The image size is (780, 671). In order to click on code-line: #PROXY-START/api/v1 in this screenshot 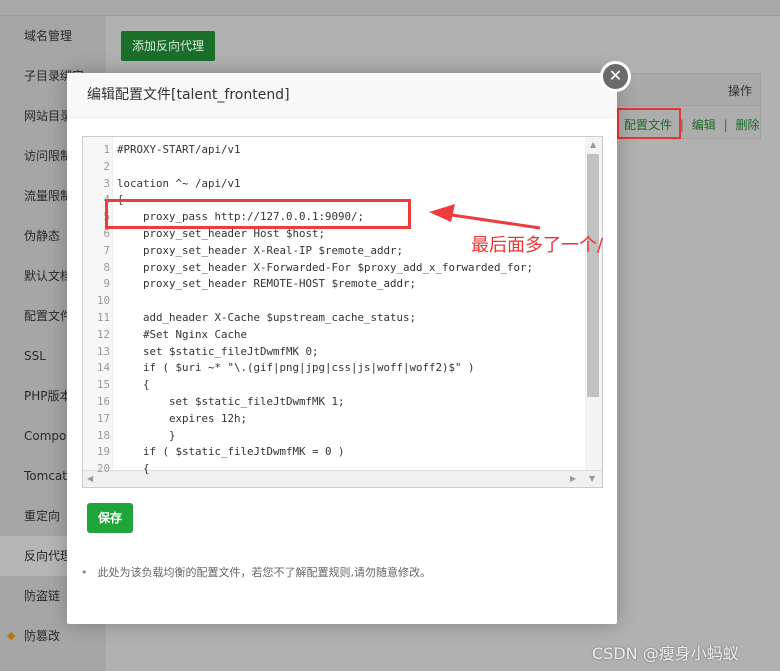, I will do `click(179, 149)`.